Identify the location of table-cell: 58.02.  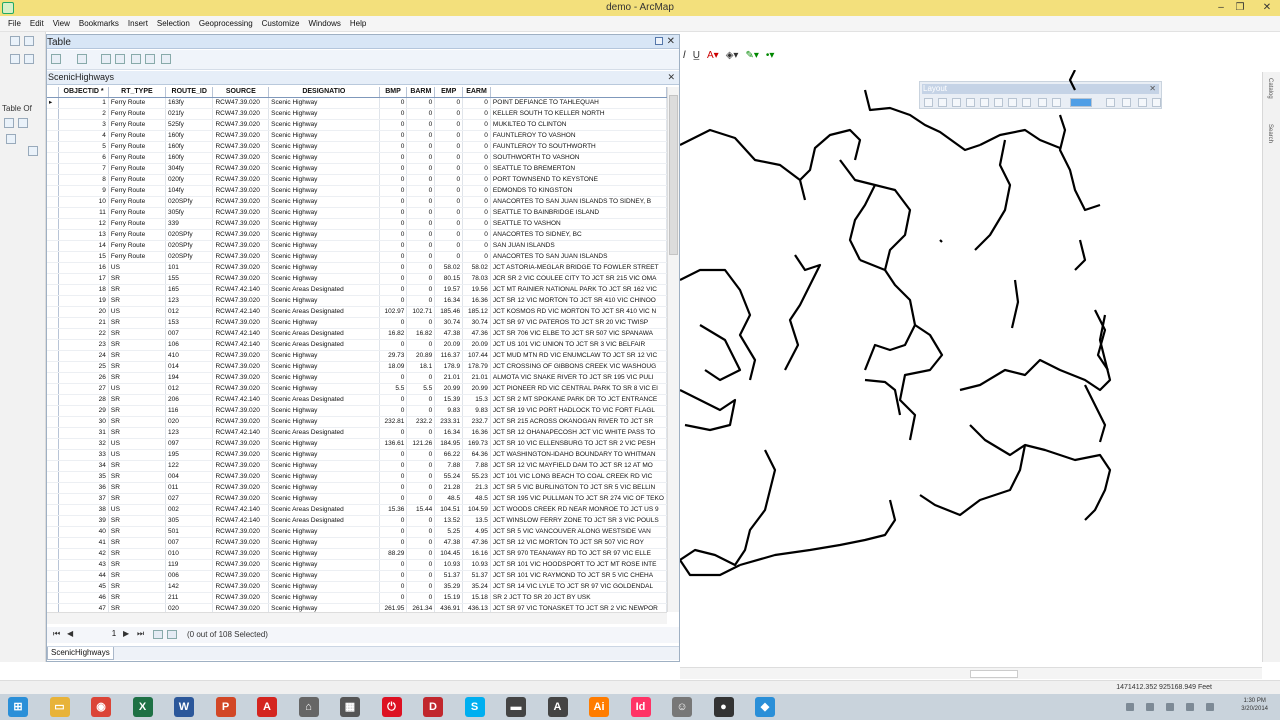
(476, 268).